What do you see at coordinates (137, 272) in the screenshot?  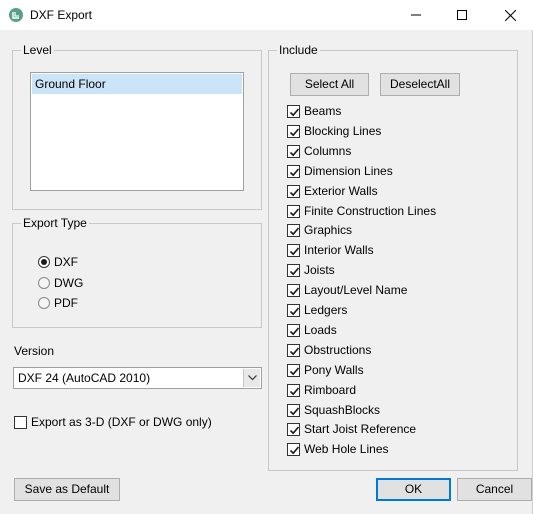 I see `export-type-group: Export Type` at bounding box center [137, 272].